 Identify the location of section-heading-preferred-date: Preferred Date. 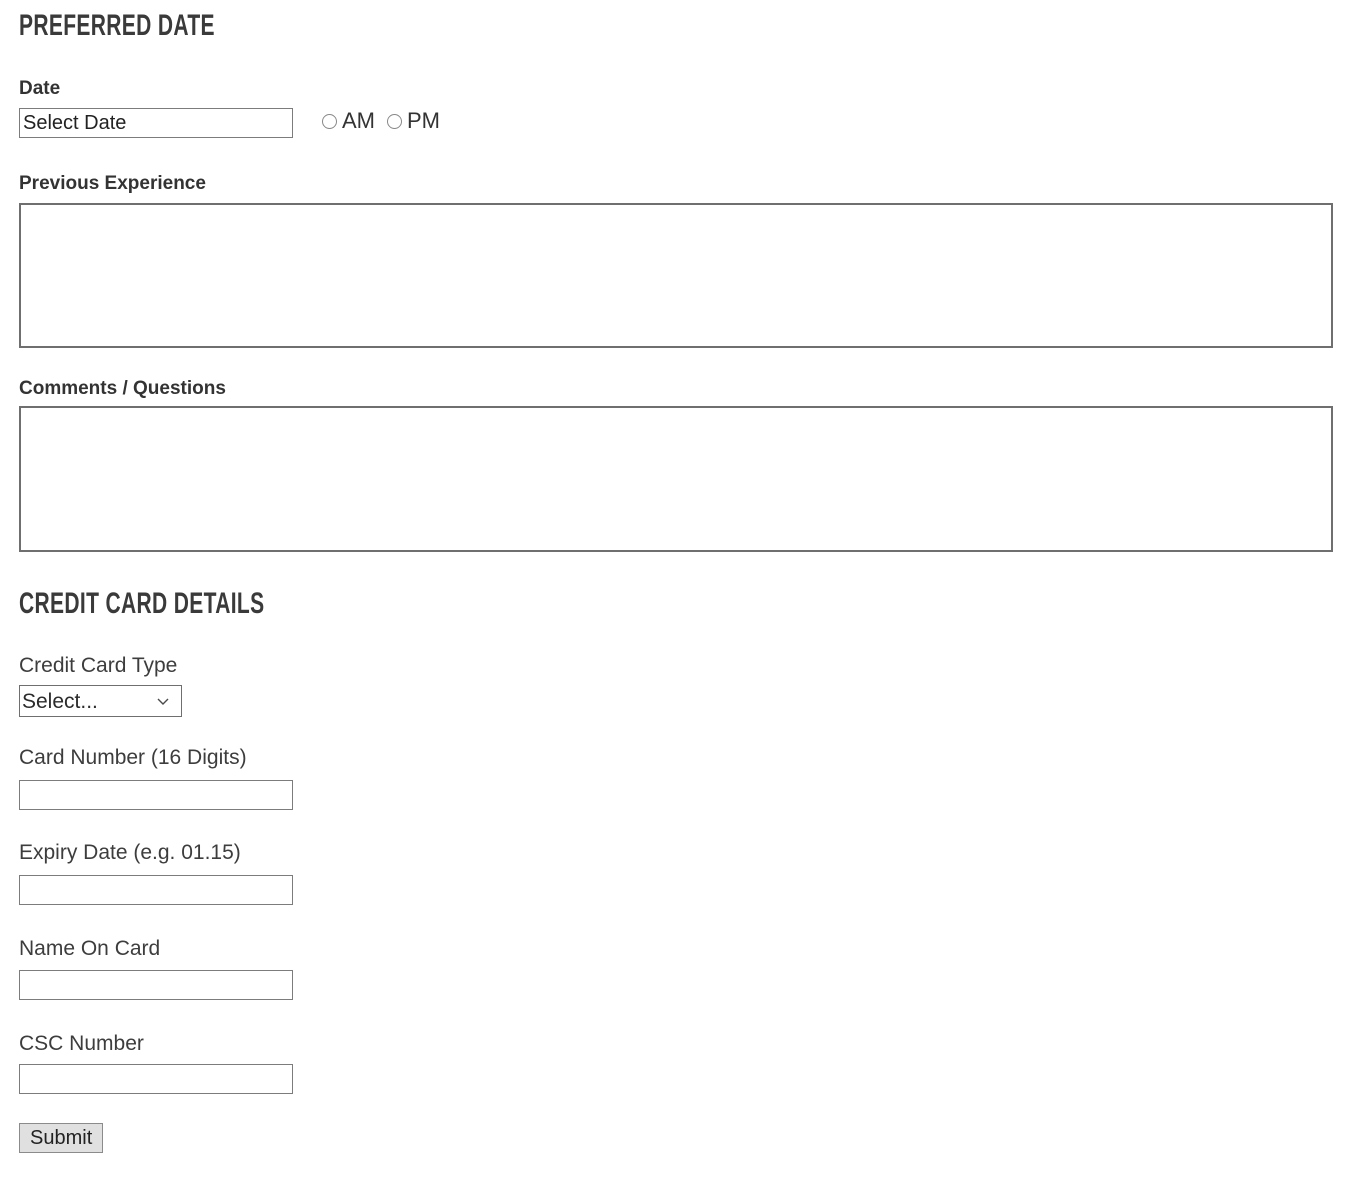
(117, 25).